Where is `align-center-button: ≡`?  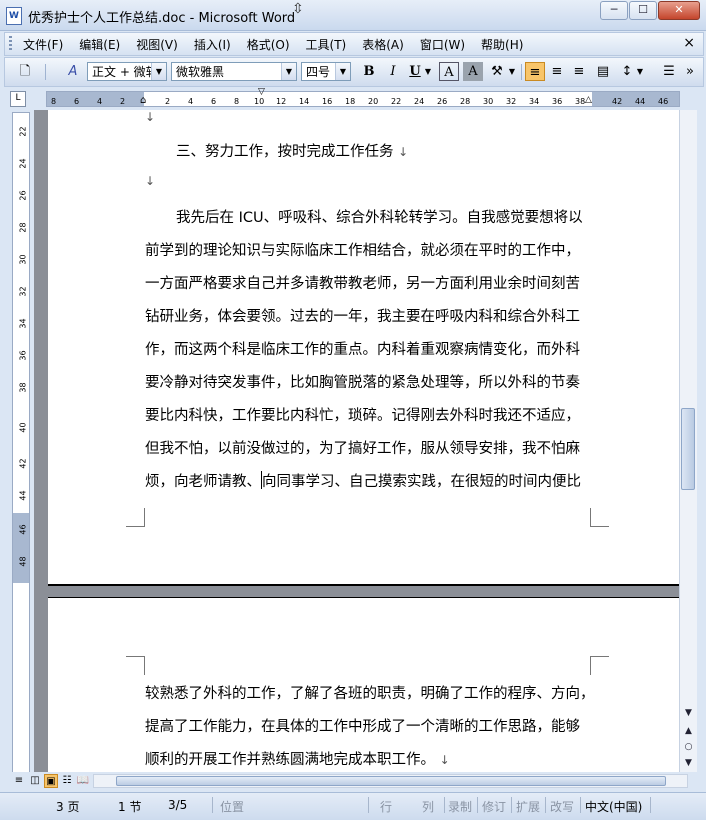
align-center-button: ≡ is located at coordinates (557, 71).